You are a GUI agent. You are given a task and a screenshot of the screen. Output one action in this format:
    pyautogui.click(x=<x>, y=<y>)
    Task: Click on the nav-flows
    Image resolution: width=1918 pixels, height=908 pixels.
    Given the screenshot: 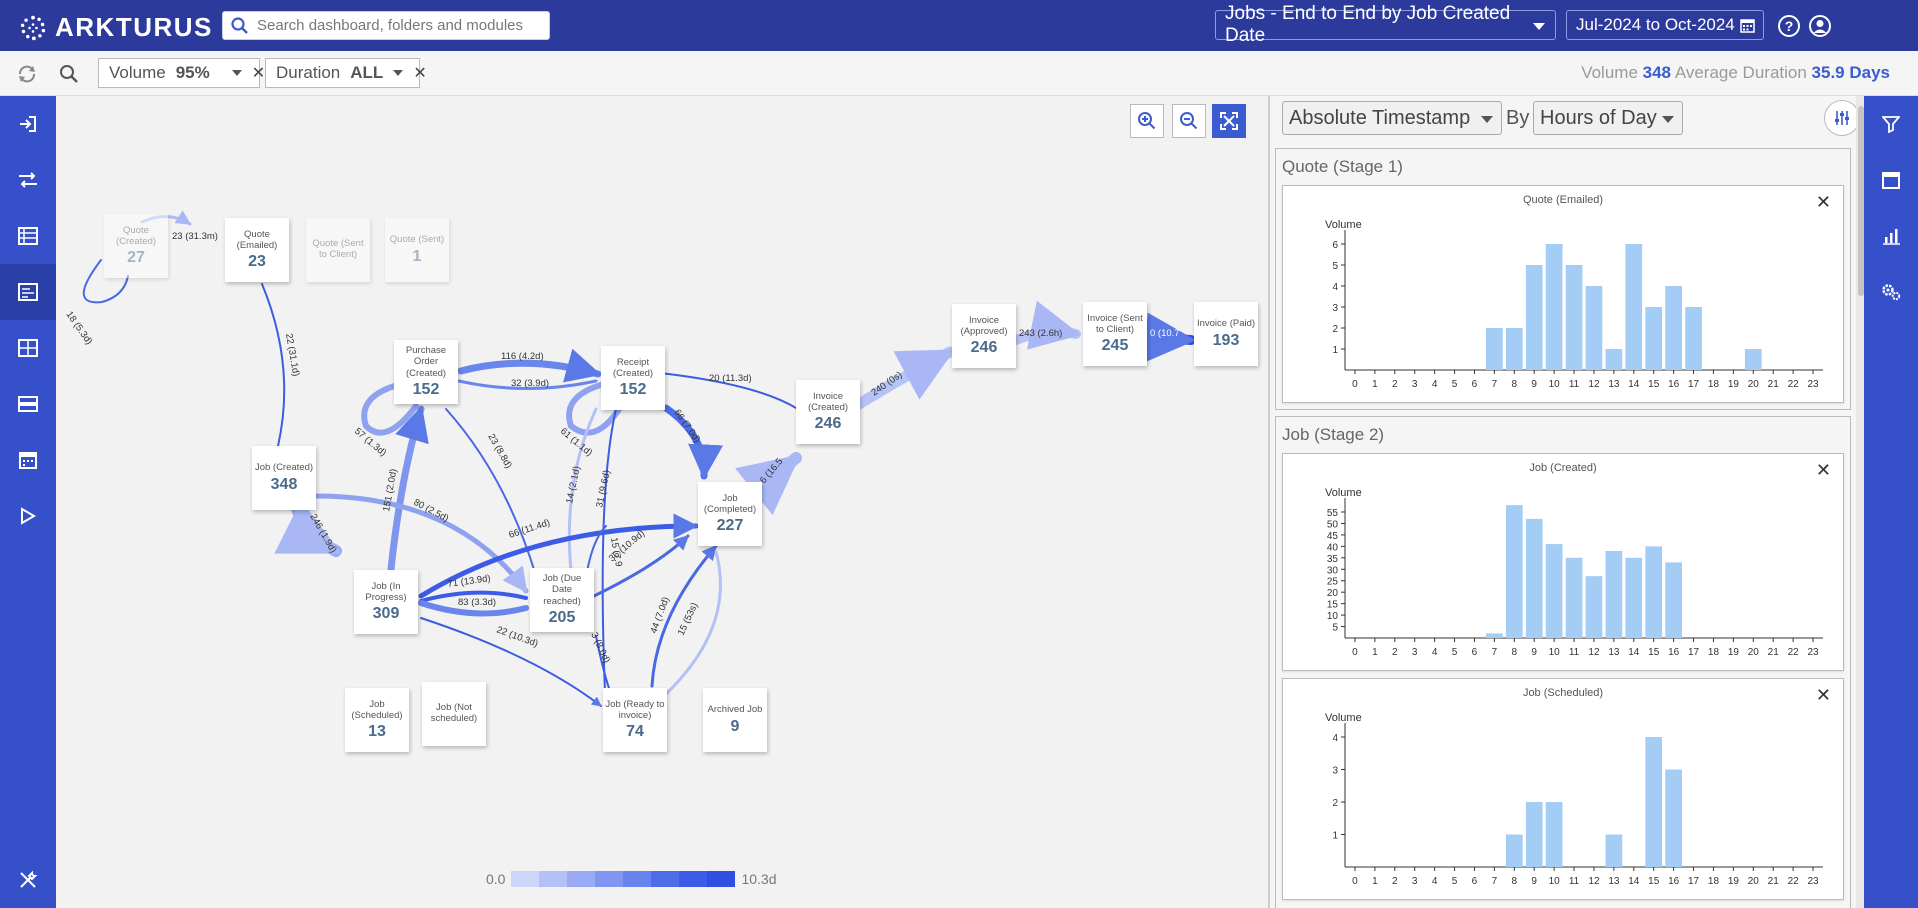 What is the action you would take?
    pyautogui.click(x=28, y=180)
    